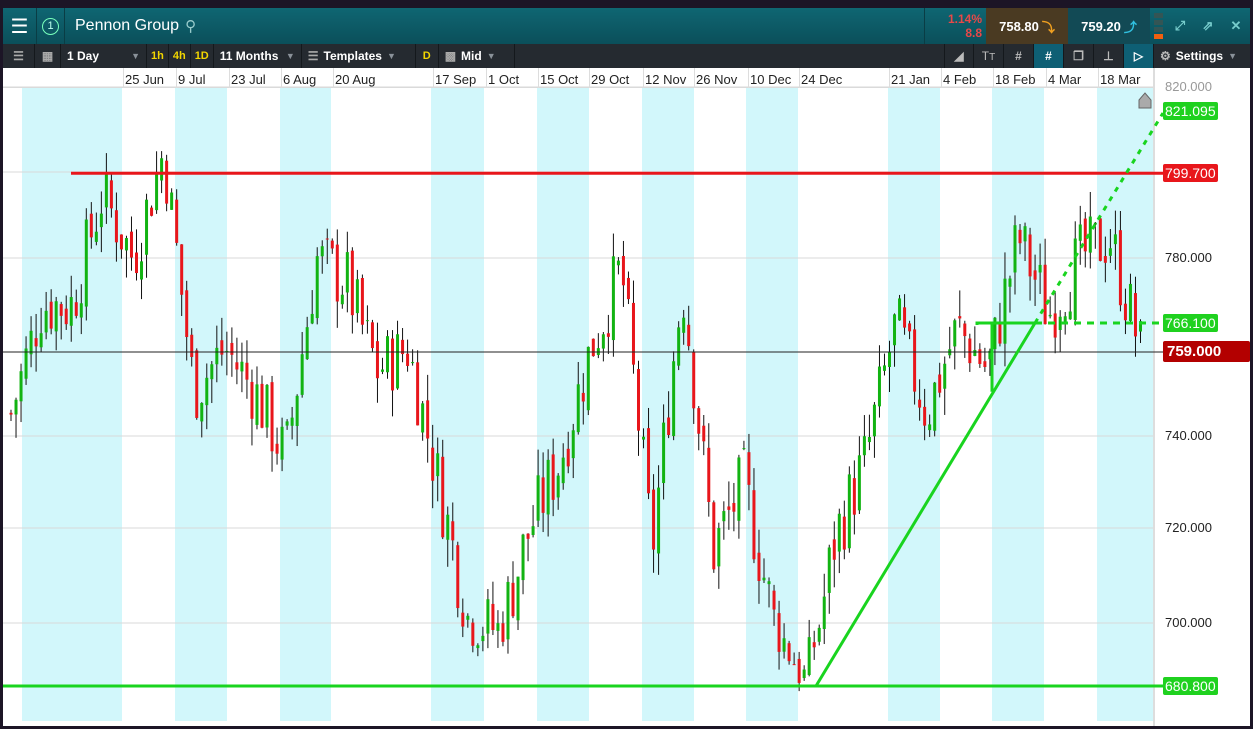  Describe the element at coordinates (158, 56) in the screenshot. I see `interval-1h-button: 1h` at that location.